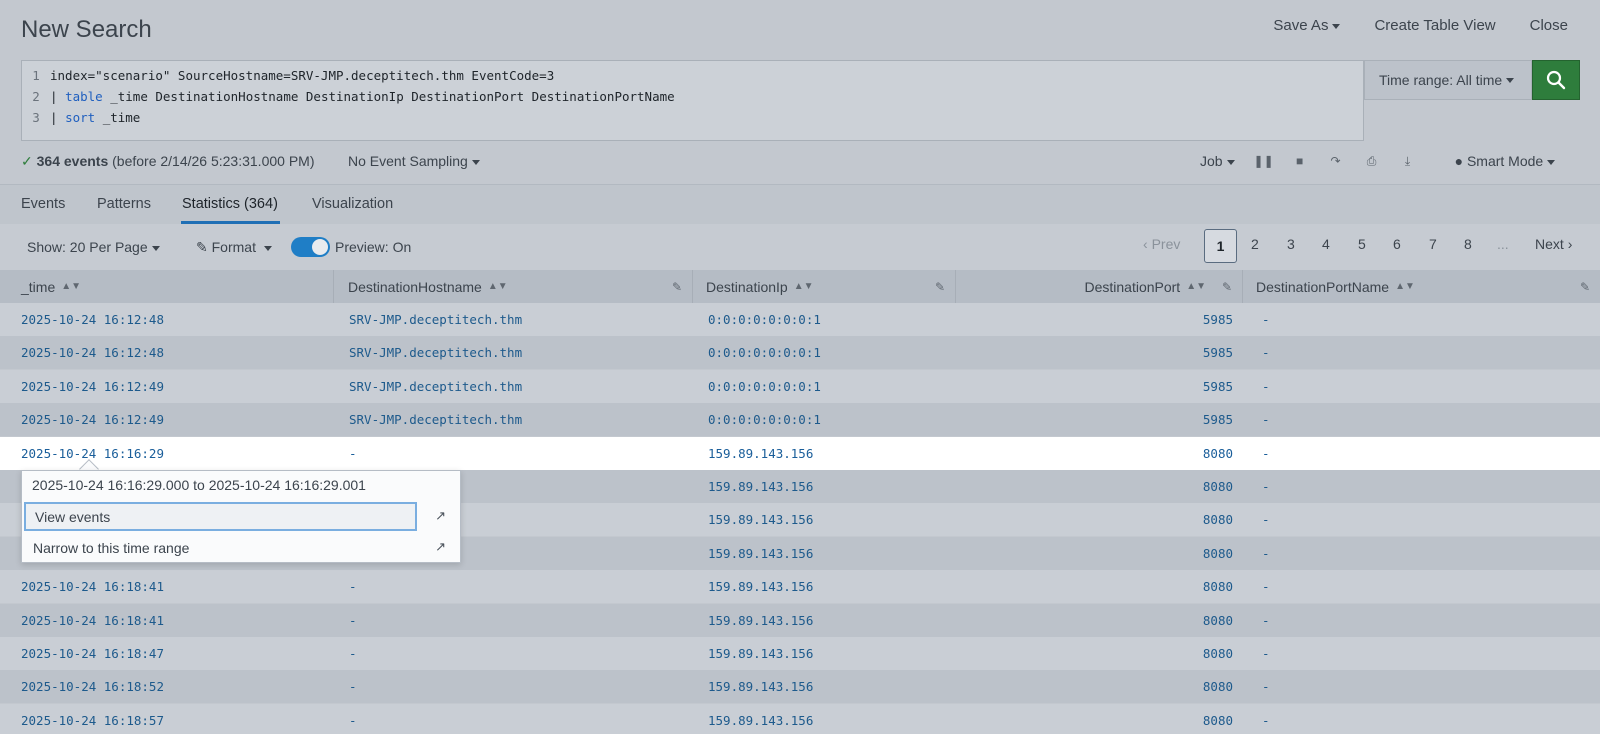  Describe the element at coordinates (92, 720) in the screenshot. I see `cell-time: 2025-10-24 16:18:57` at that location.